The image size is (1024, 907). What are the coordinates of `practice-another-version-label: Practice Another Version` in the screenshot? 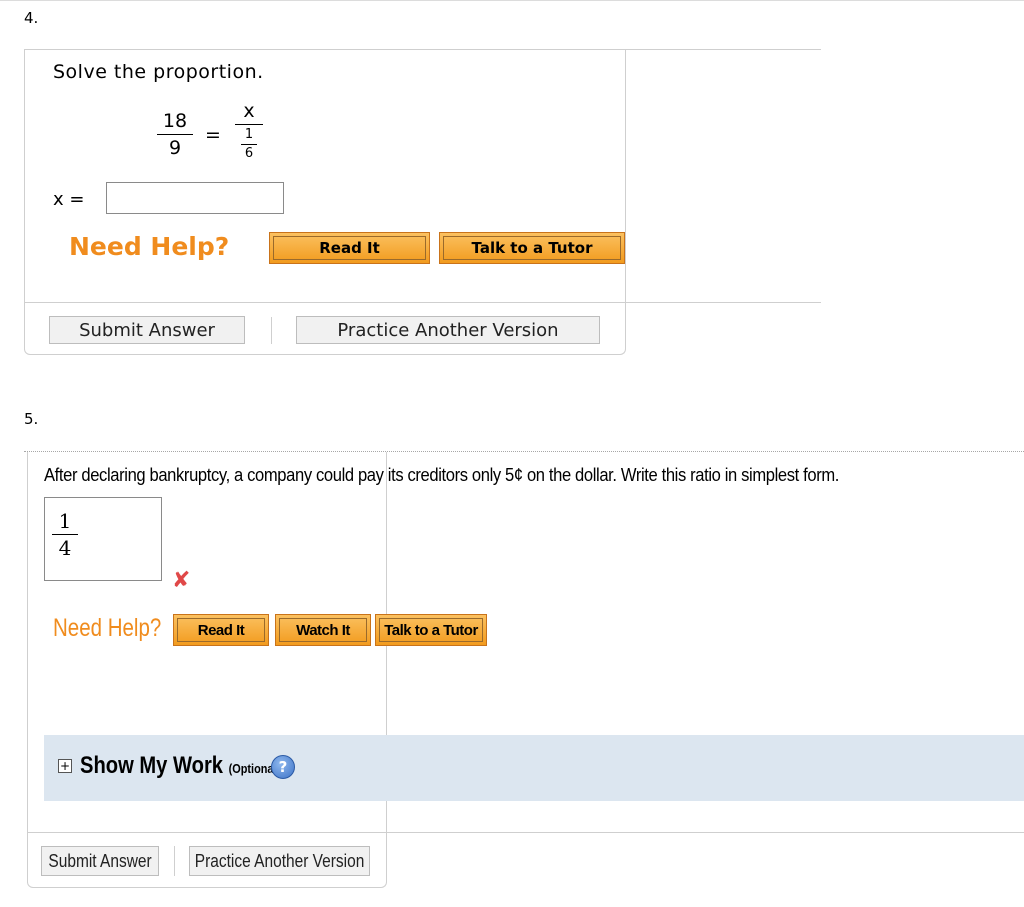 It's located at (279, 860).